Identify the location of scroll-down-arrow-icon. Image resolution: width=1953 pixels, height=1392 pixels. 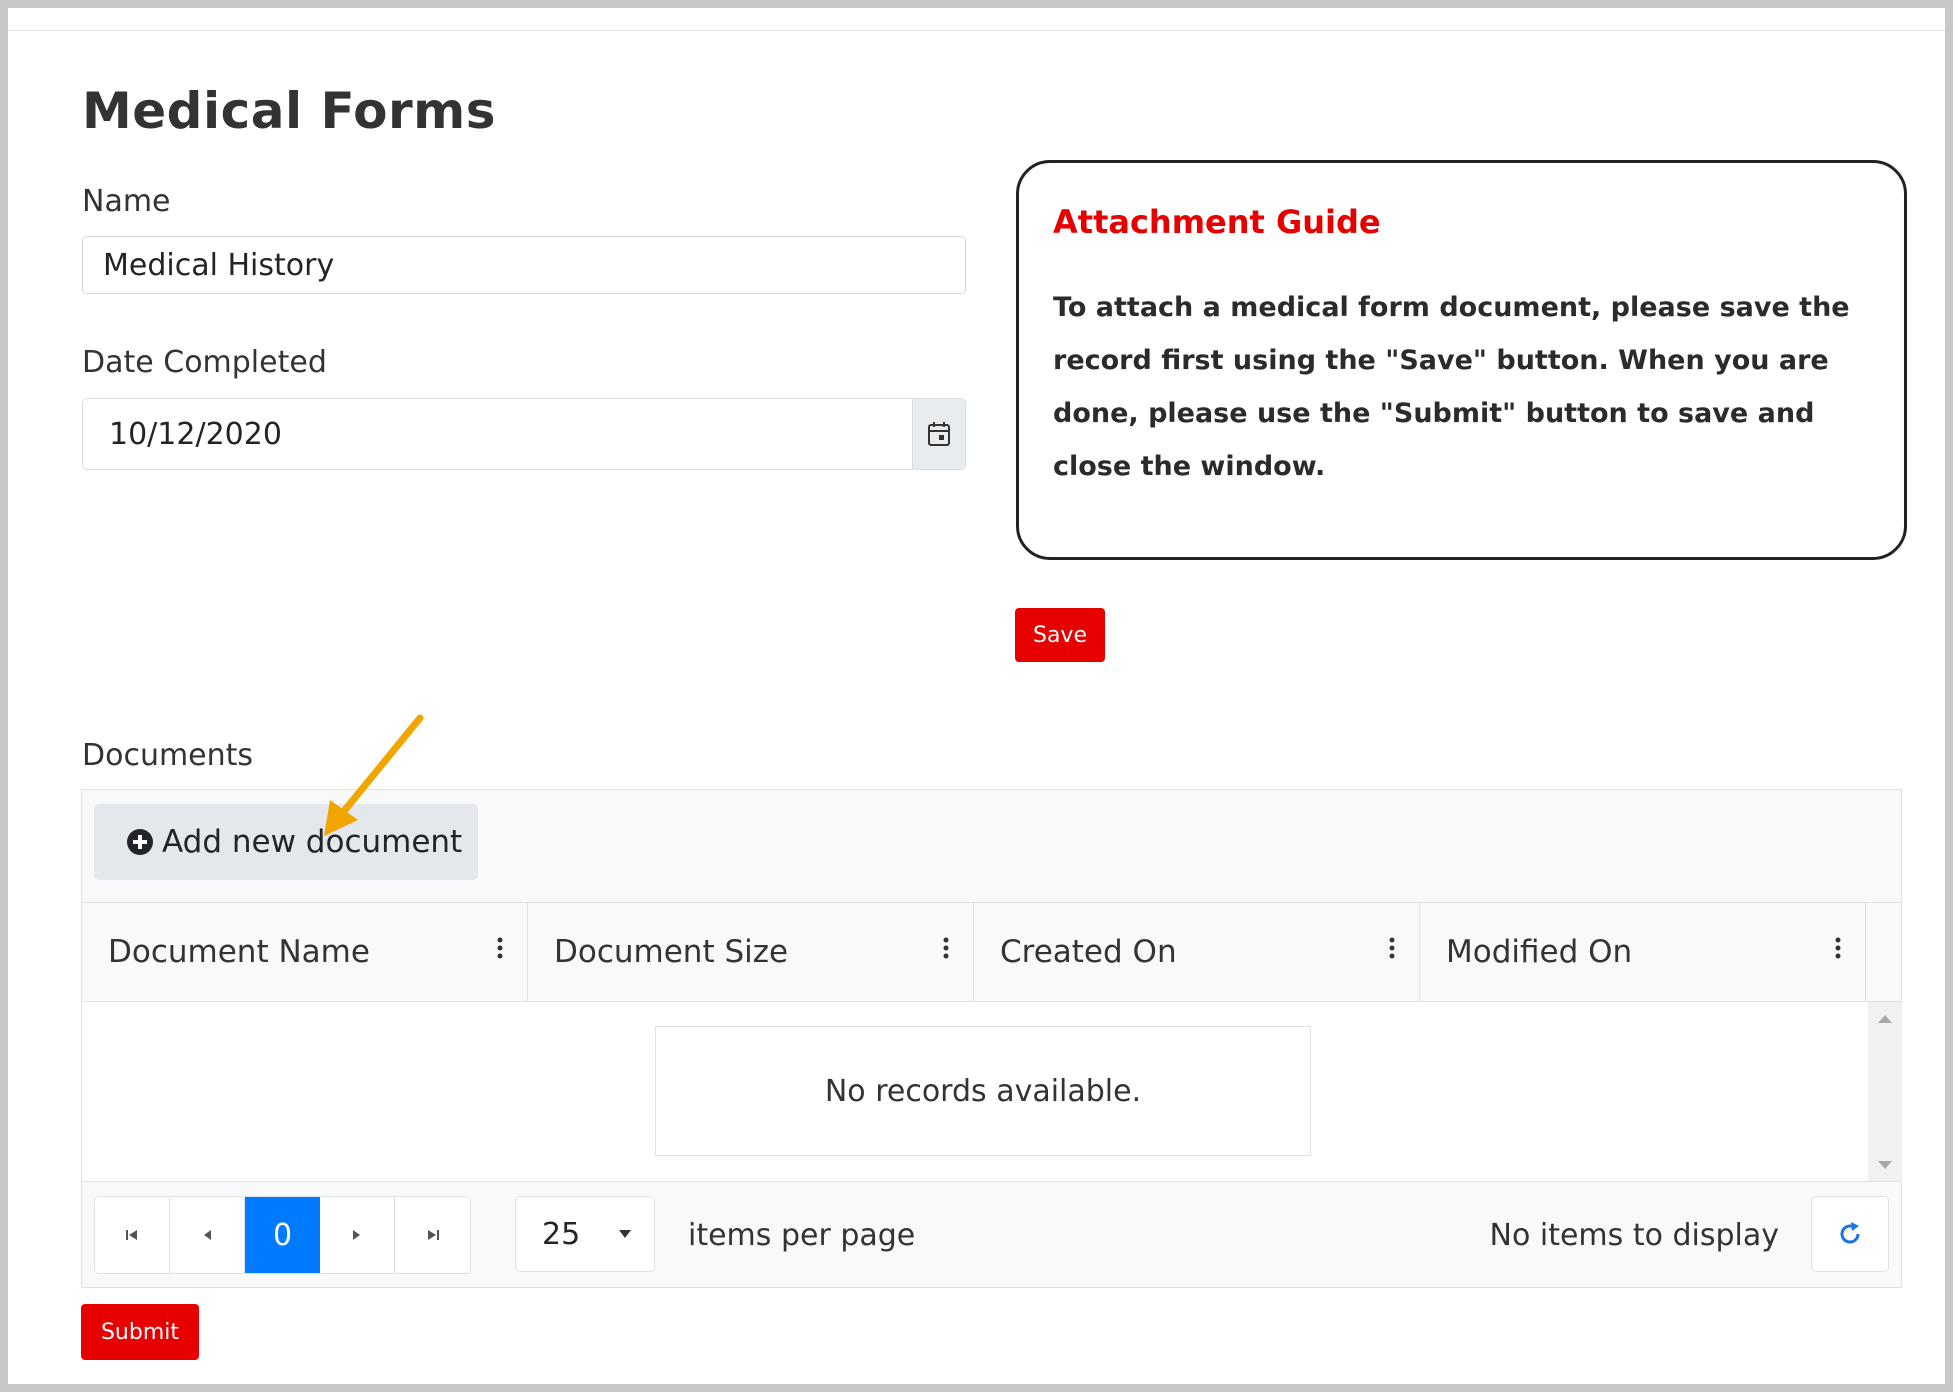
(1885, 1165).